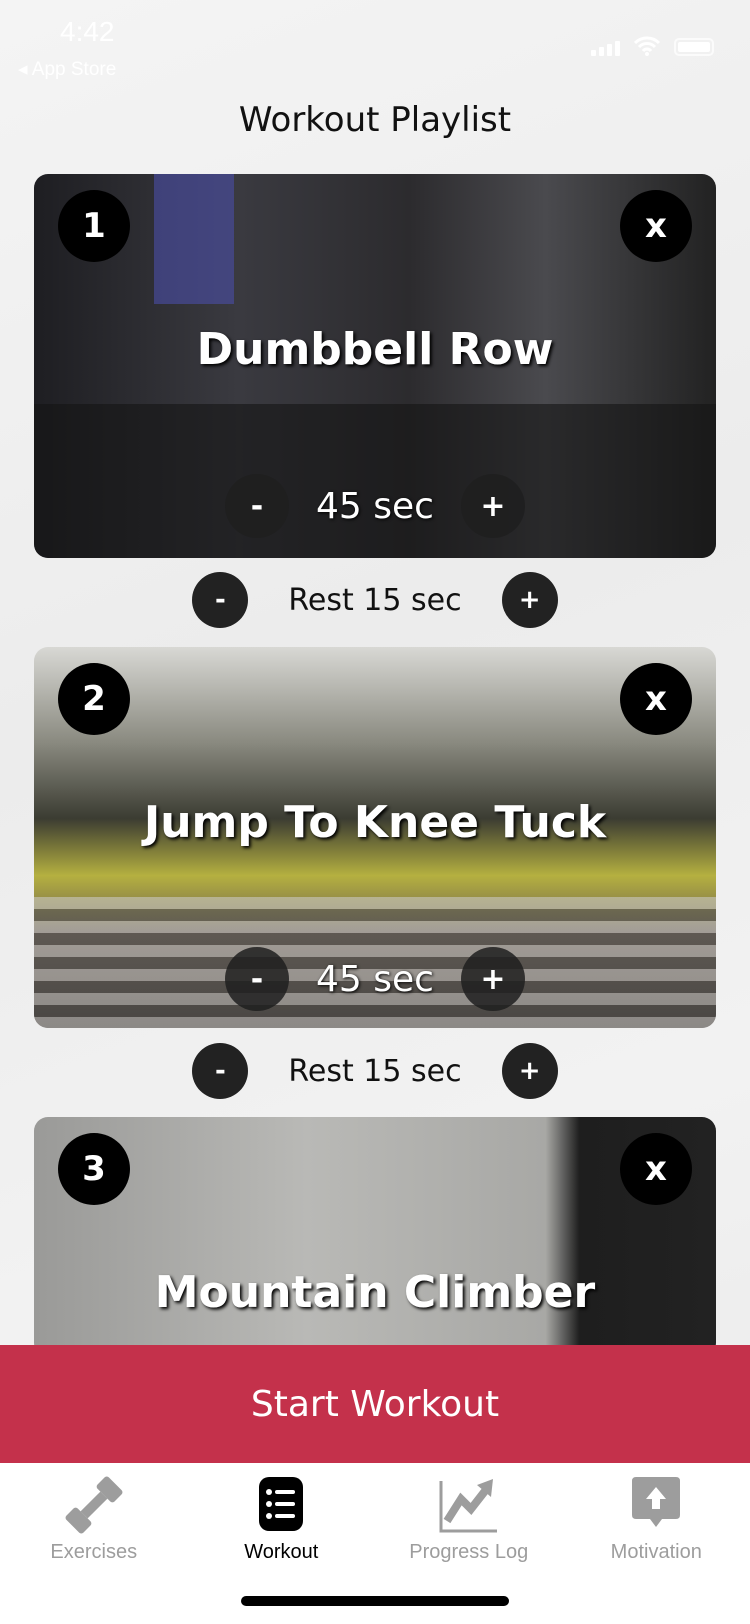 The height and width of the screenshot is (1624, 750). I want to click on chart-icon, so click(468, 1506).